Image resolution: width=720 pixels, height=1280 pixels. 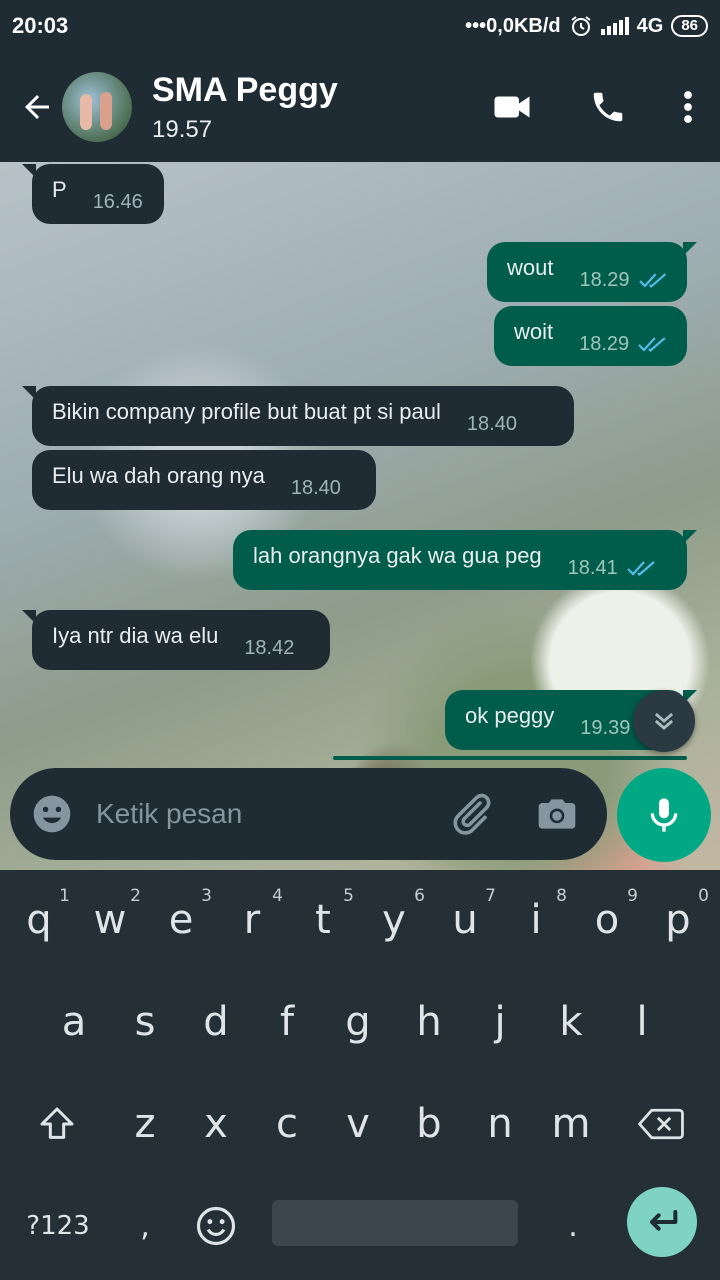 What do you see at coordinates (429, 1022) in the screenshot?
I see `key-h: h` at bounding box center [429, 1022].